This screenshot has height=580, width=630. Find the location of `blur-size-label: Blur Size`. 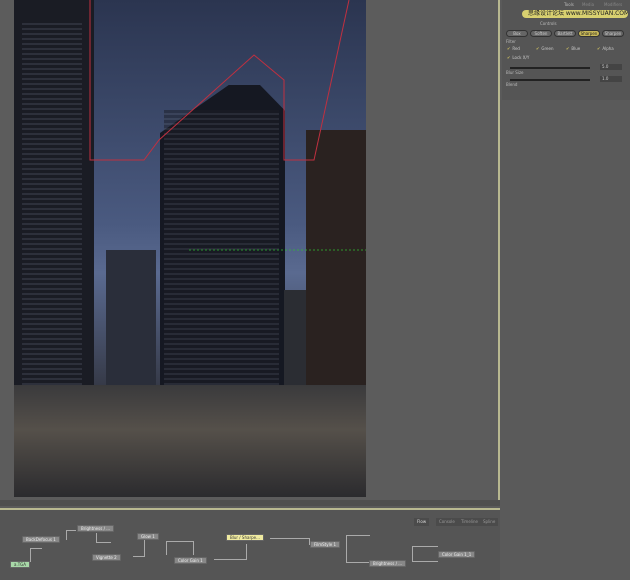

blur-size-label: Blur Size is located at coordinates (515, 72).